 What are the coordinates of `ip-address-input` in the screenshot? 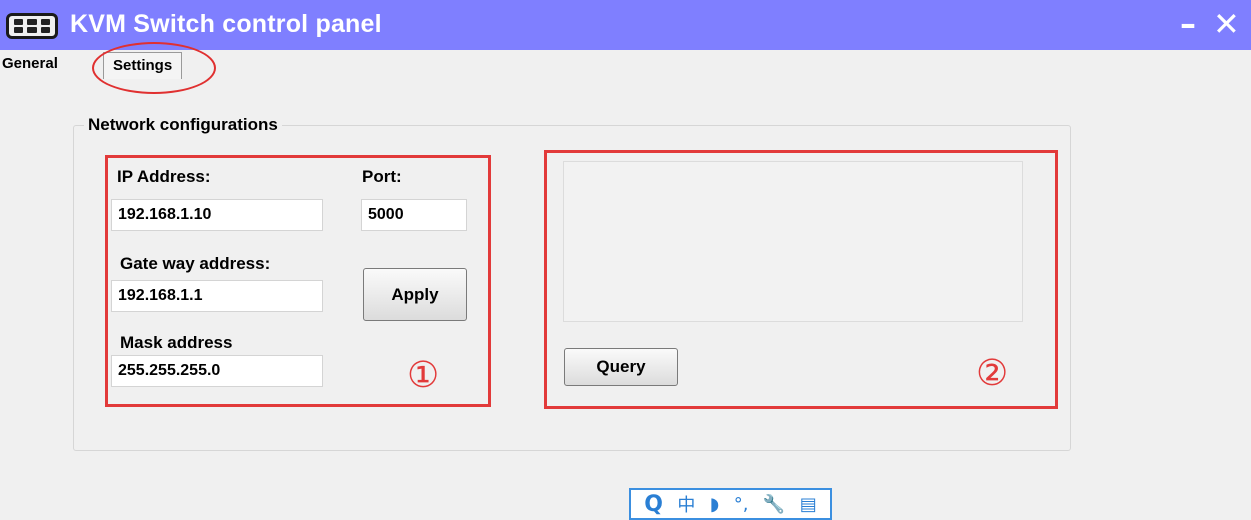 It's located at (217, 215).